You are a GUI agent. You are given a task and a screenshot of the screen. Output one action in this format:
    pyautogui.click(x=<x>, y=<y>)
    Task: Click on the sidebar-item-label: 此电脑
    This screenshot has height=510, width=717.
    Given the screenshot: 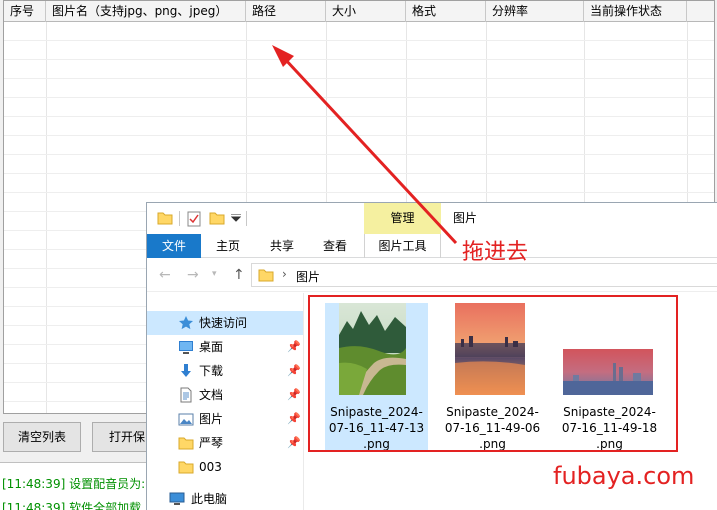 What is the action you would take?
    pyautogui.click(x=209, y=499)
    